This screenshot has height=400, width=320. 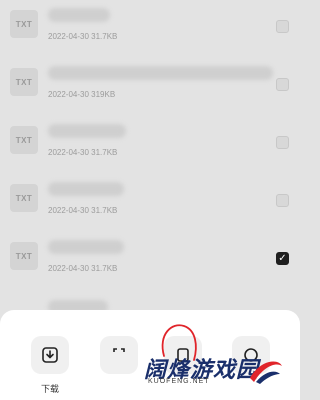 I want to click on watermark-swoosh-icon, so click(x=266, y=372).